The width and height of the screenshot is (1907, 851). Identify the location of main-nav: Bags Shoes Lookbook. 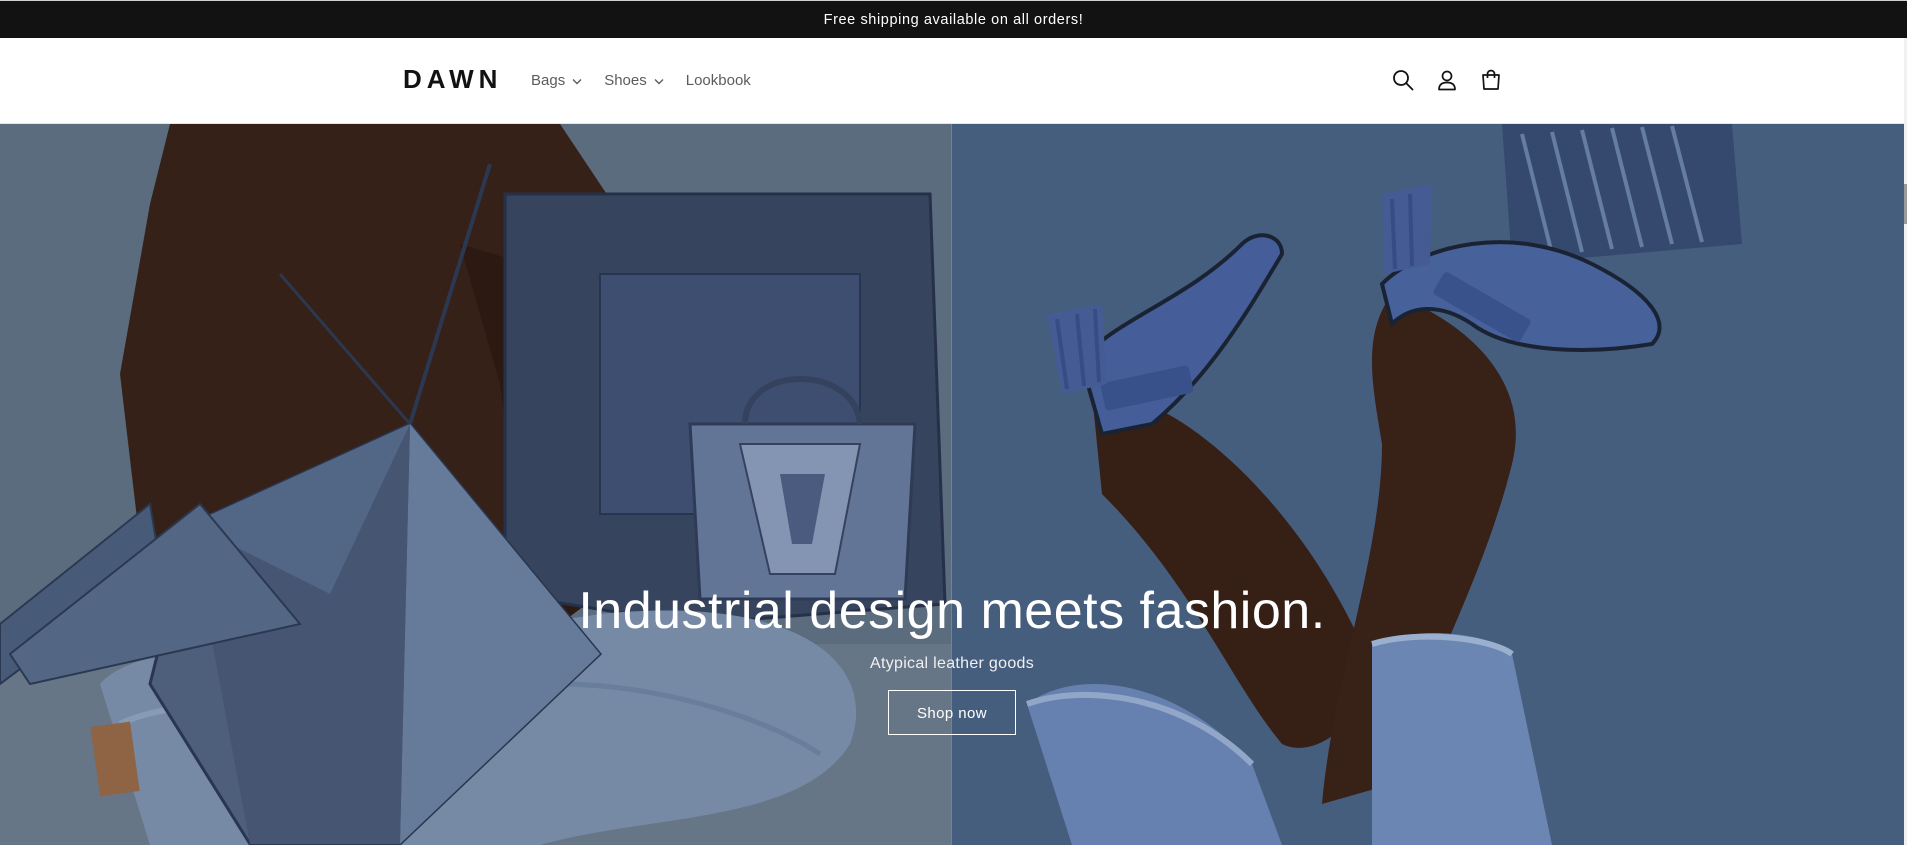
(652, 81).